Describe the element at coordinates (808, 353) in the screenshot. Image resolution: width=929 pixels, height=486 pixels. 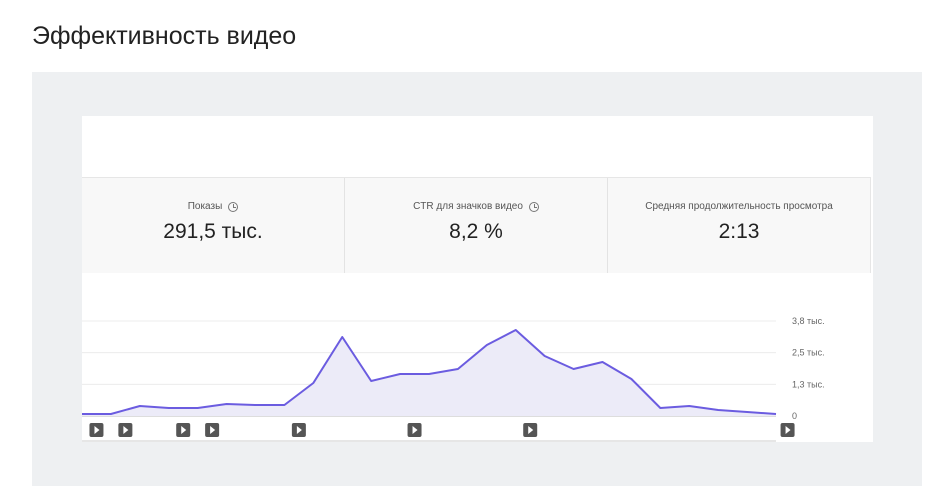
I see `y-tick-label: 2,5 тыс.` at that location.